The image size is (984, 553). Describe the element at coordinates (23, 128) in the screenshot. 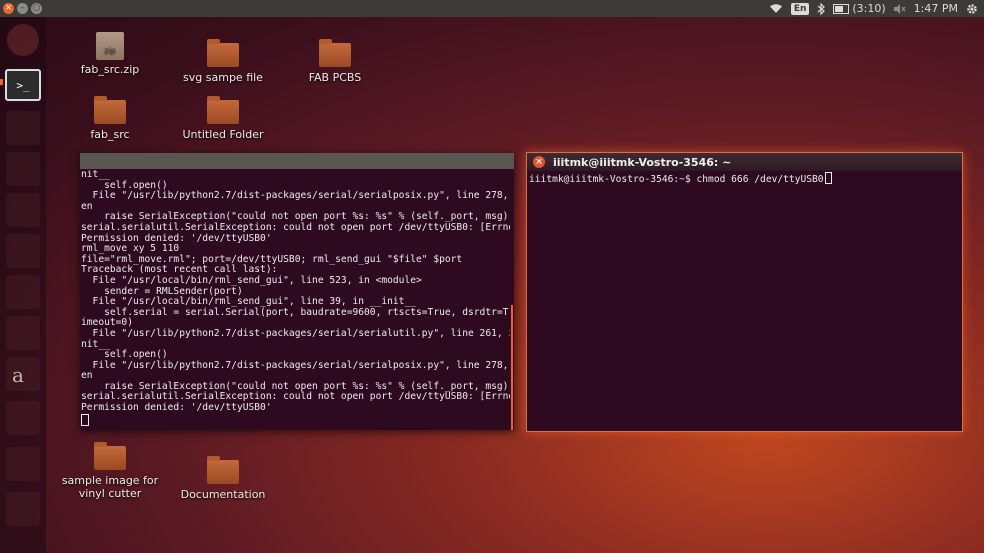

I see `files-icon` at that location.